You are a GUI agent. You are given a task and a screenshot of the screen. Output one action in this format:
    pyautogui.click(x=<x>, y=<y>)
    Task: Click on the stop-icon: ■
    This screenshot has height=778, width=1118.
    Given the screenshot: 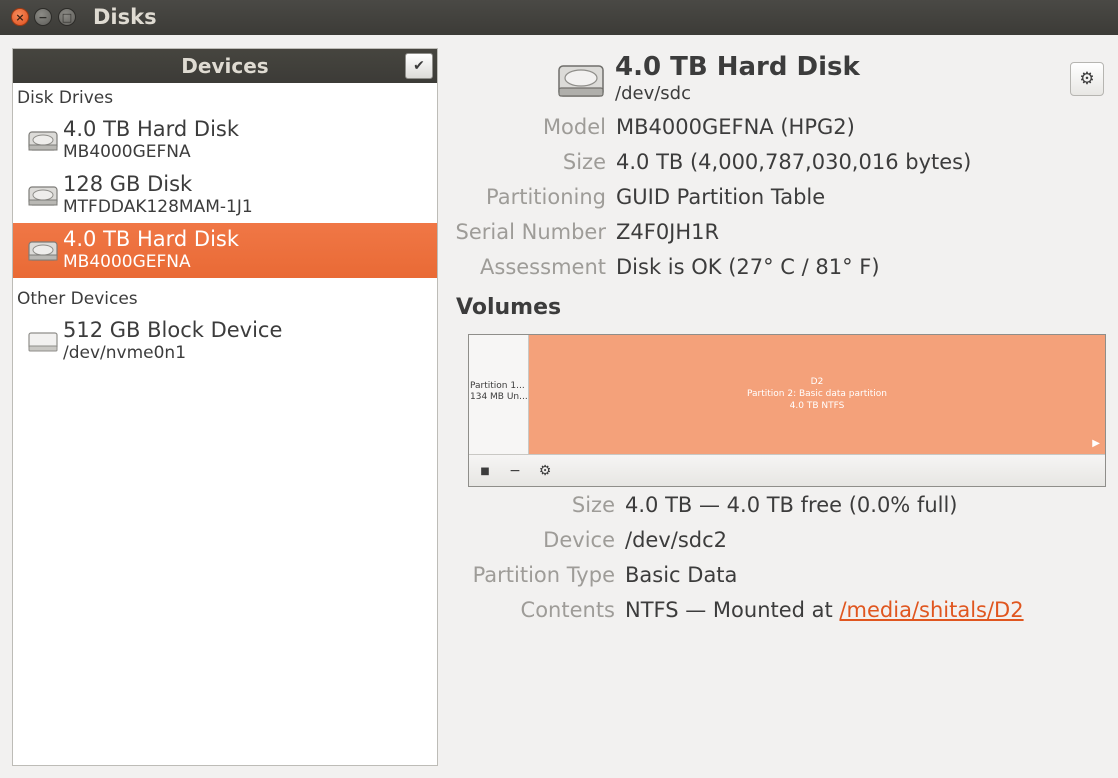 What is the action you would take?
    pyautogui.click(x=485, y=471)
    